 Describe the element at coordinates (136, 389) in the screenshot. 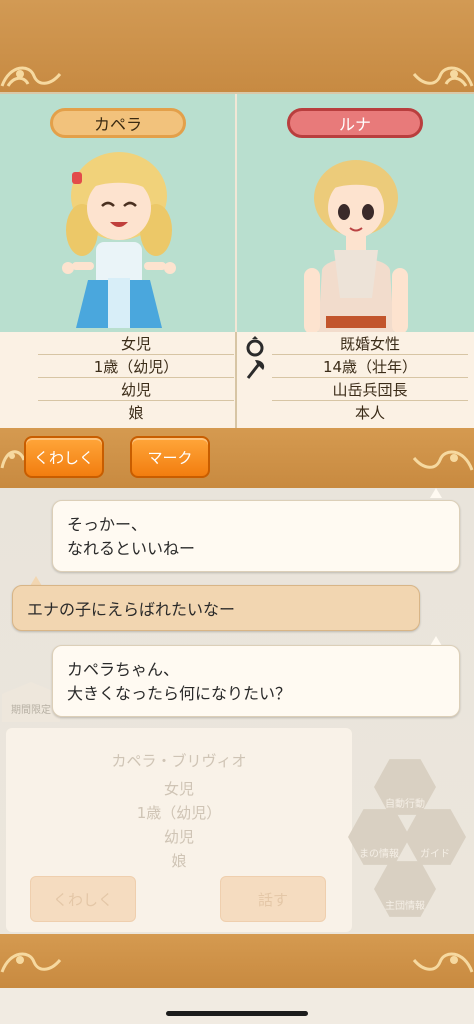

I see `left-info-job: 幼児` at that location.